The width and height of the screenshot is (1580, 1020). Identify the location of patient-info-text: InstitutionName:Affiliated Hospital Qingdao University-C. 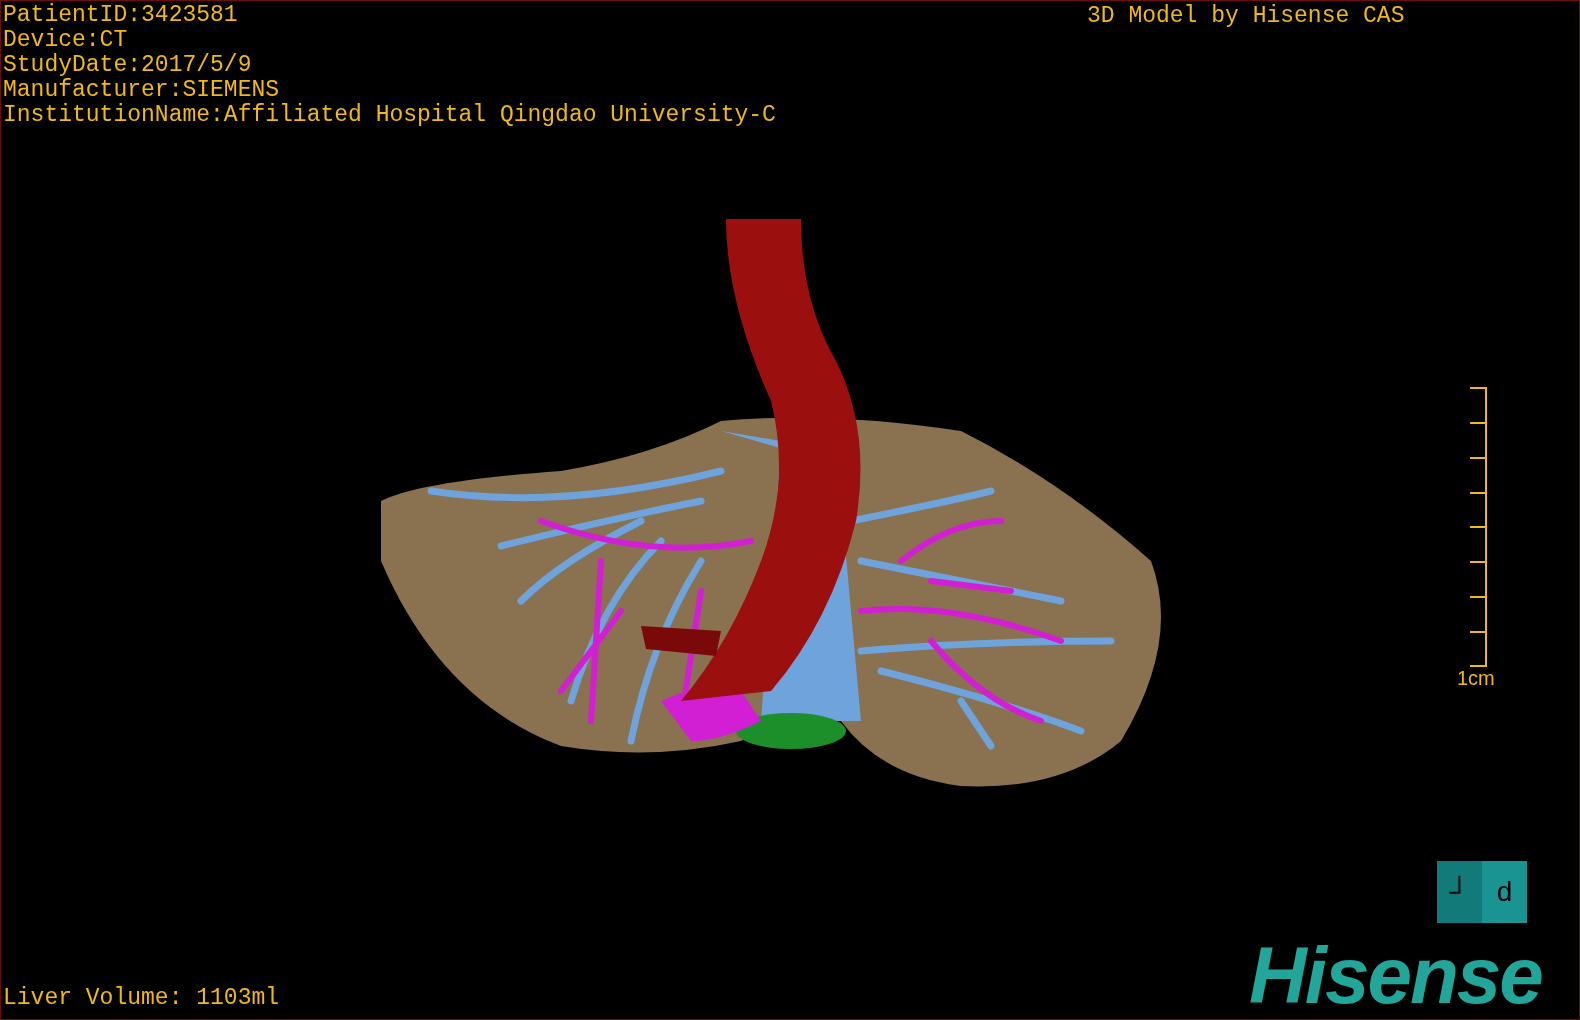
(389, 115).